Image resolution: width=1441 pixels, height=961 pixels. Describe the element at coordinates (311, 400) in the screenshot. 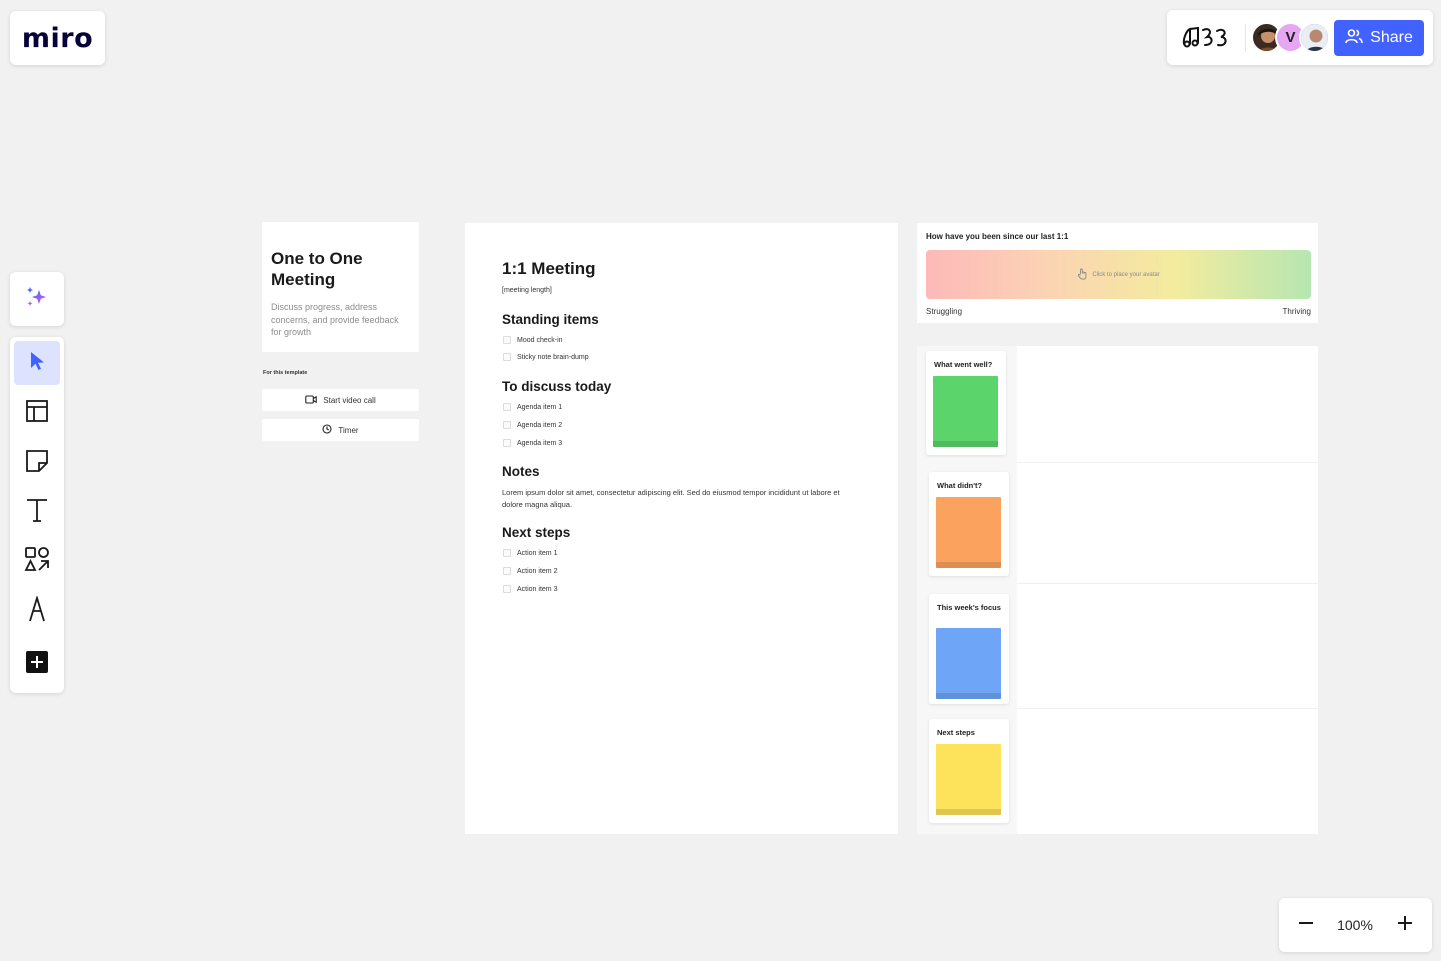

I see `video-camera-icon` at that location.